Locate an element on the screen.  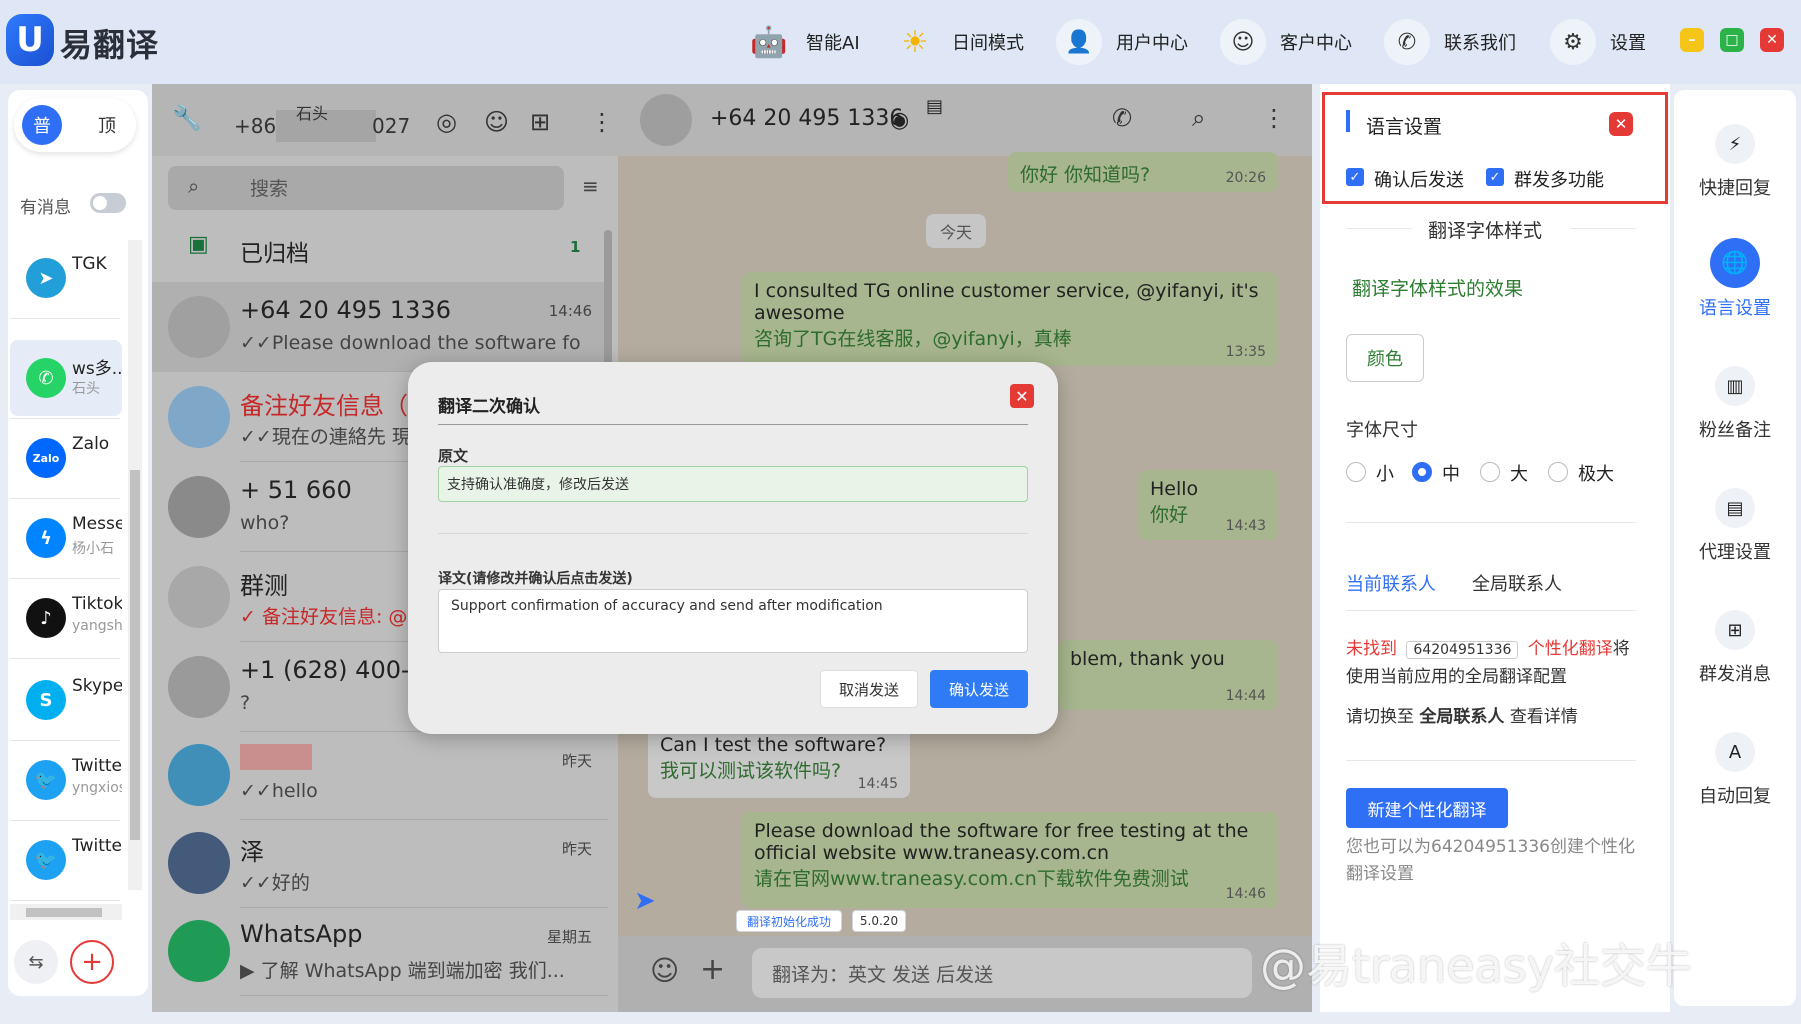
sidebar-app-item: S Skype is located at coordinates (66, 700).